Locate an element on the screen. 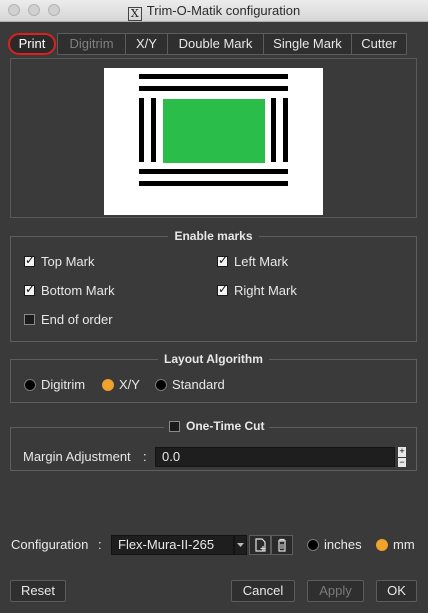 This screenshot has height=613, width=428. configuration-dropdown-button is located at coordinates (240, 545).